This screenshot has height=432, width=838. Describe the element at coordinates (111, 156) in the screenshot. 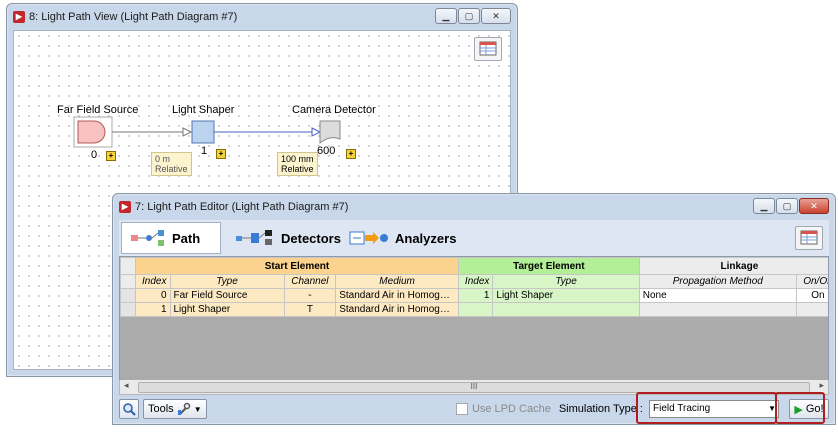

I see `expand-far-field-source-icon: +` at that location.